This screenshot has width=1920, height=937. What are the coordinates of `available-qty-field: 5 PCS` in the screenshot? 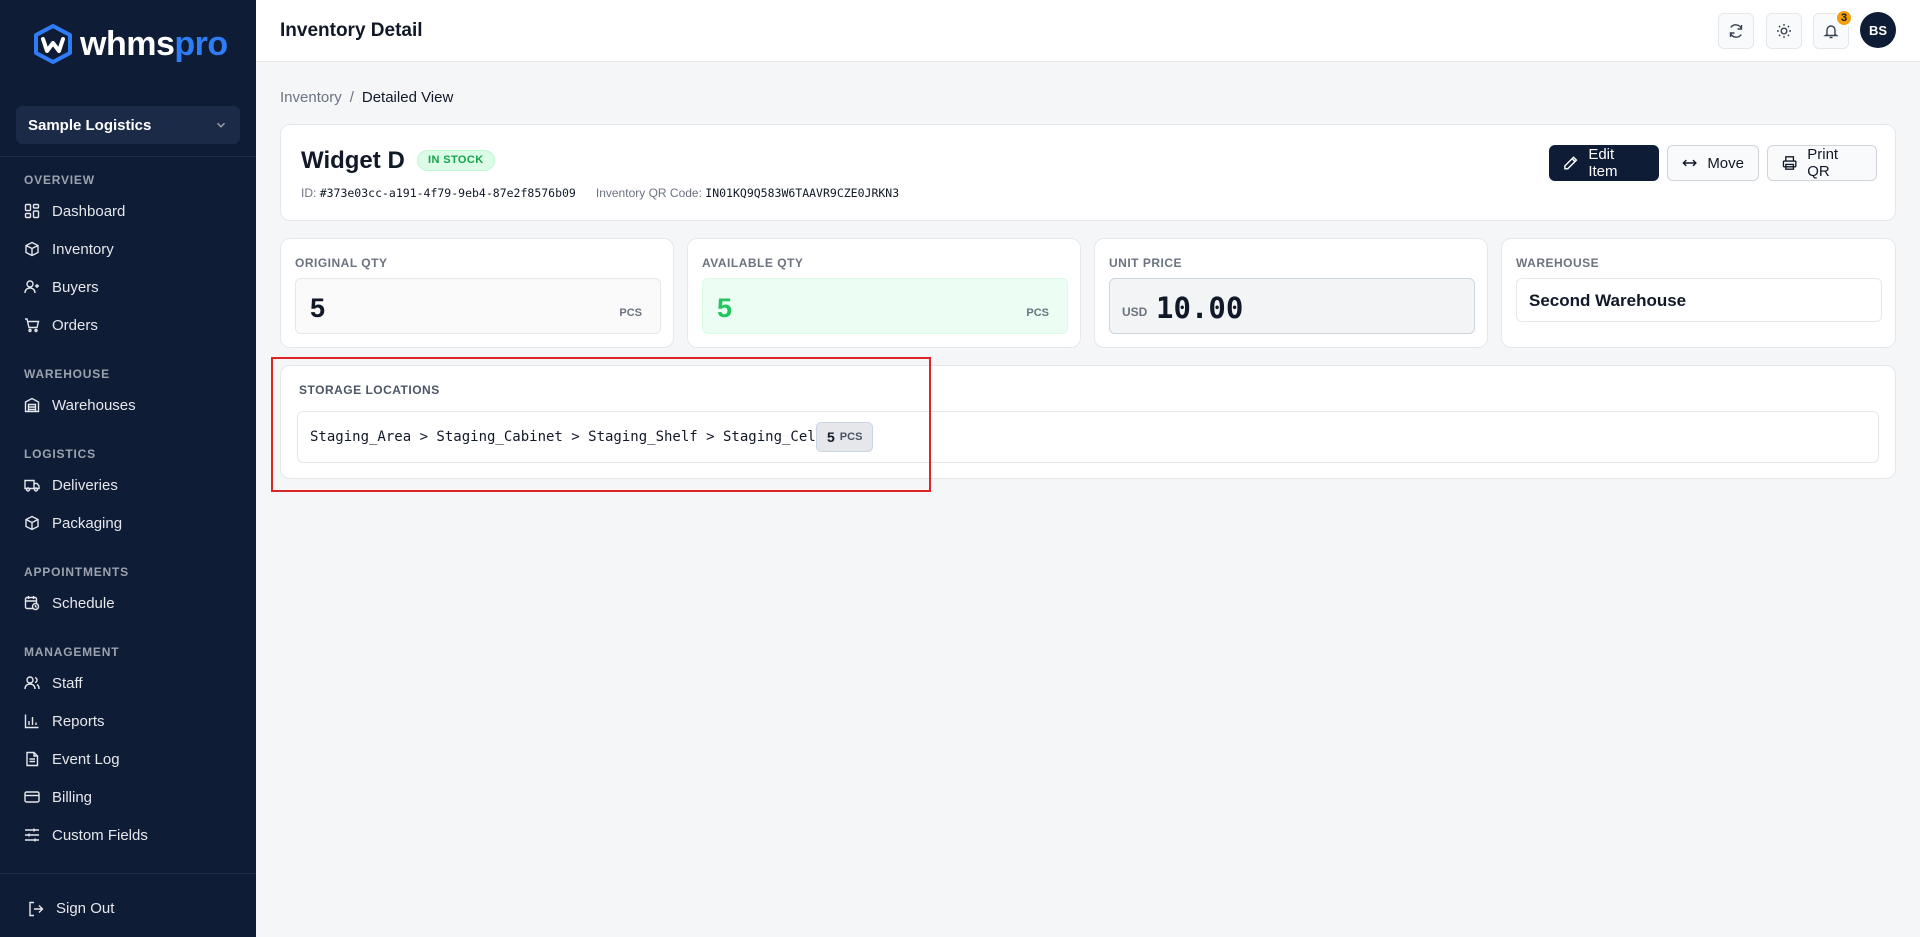 It's located at (885, 306).